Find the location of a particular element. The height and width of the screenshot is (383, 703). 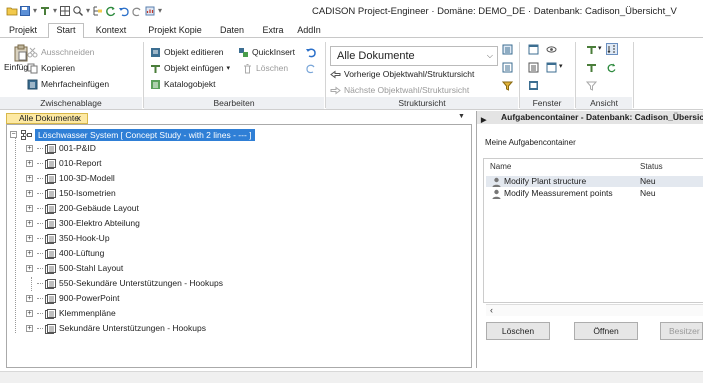

tab-kontext: Kontext is located at coordinates (111, 31).